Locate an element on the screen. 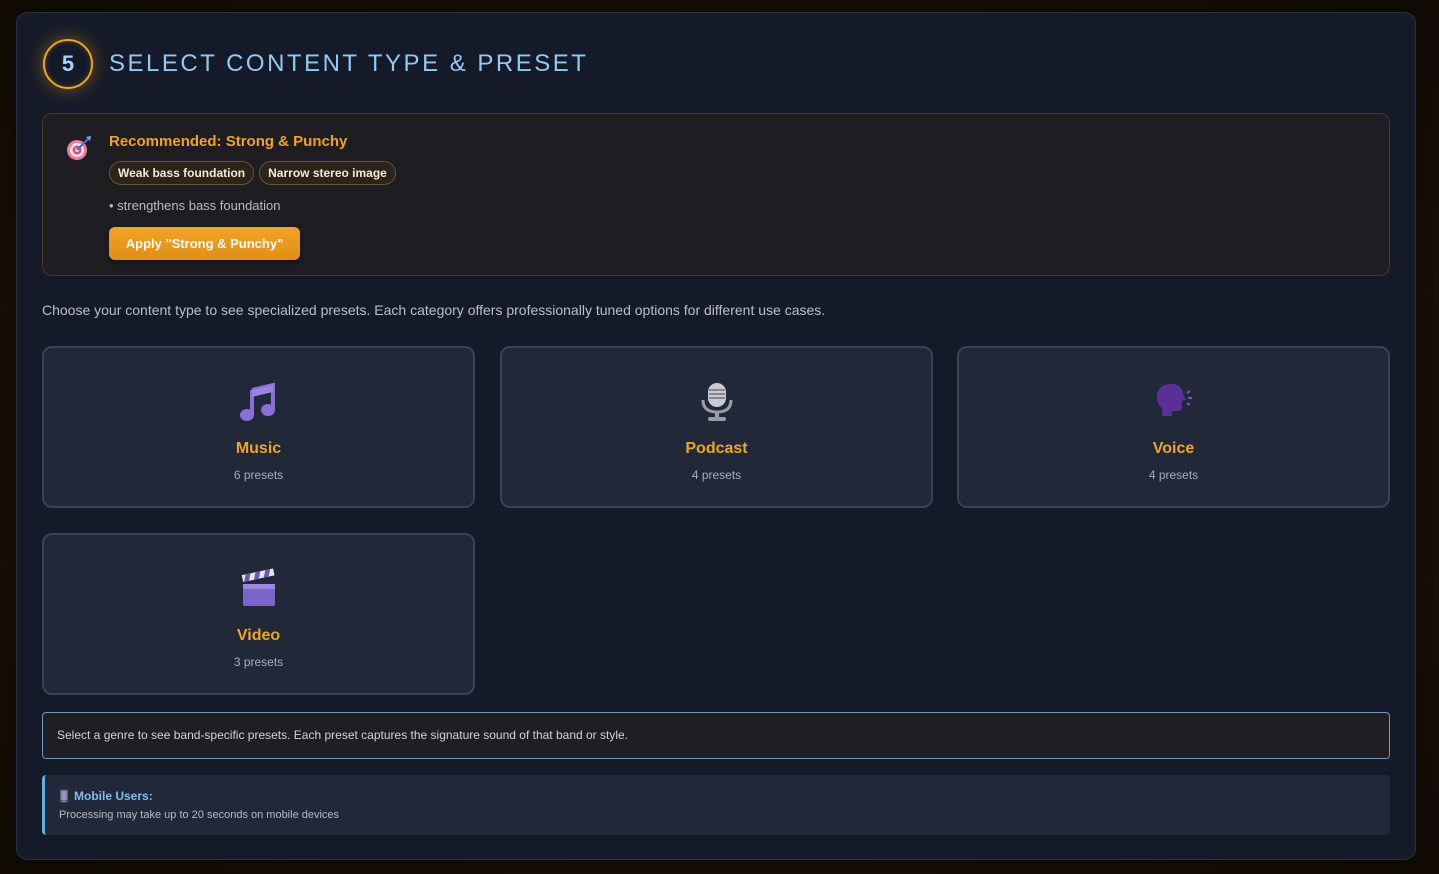 The width and height of the screenshot is (1439, 874). apply-preset-button: Apply "Strong & Punchy" is located at coordinates (204, 243).